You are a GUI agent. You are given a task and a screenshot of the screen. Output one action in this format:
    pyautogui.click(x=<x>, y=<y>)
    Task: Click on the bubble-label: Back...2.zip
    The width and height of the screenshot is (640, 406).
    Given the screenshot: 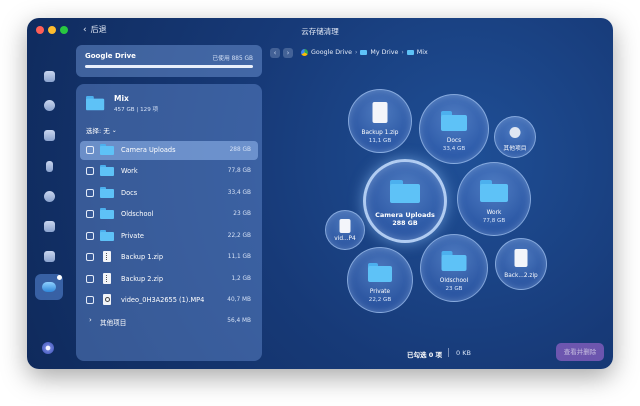 What is the action you would take?
    pyautogui.click(x=521, y=276)
    